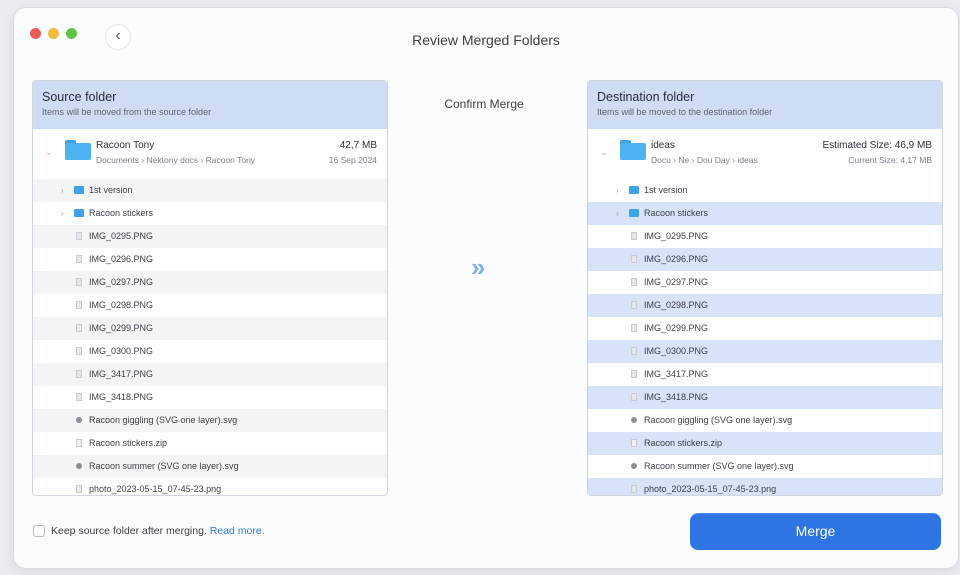 This screenshot has width=960, height=575. Describe the element at coordinates (237, 531) in the screenshot. I see `read-more-link: Read more.` at that location.